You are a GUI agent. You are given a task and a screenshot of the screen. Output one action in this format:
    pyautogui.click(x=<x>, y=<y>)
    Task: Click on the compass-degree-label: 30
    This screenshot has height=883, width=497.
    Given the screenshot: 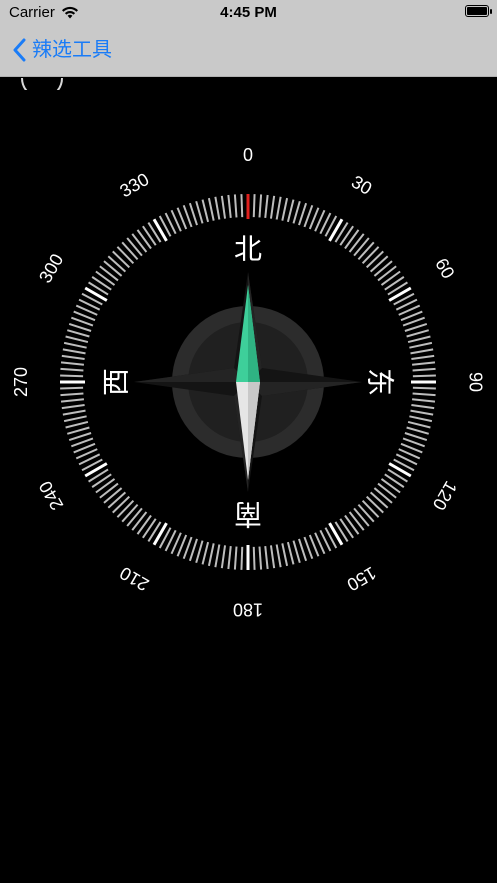 What is the action you would take?
    pyautogui.click(x=361, y=185)
    